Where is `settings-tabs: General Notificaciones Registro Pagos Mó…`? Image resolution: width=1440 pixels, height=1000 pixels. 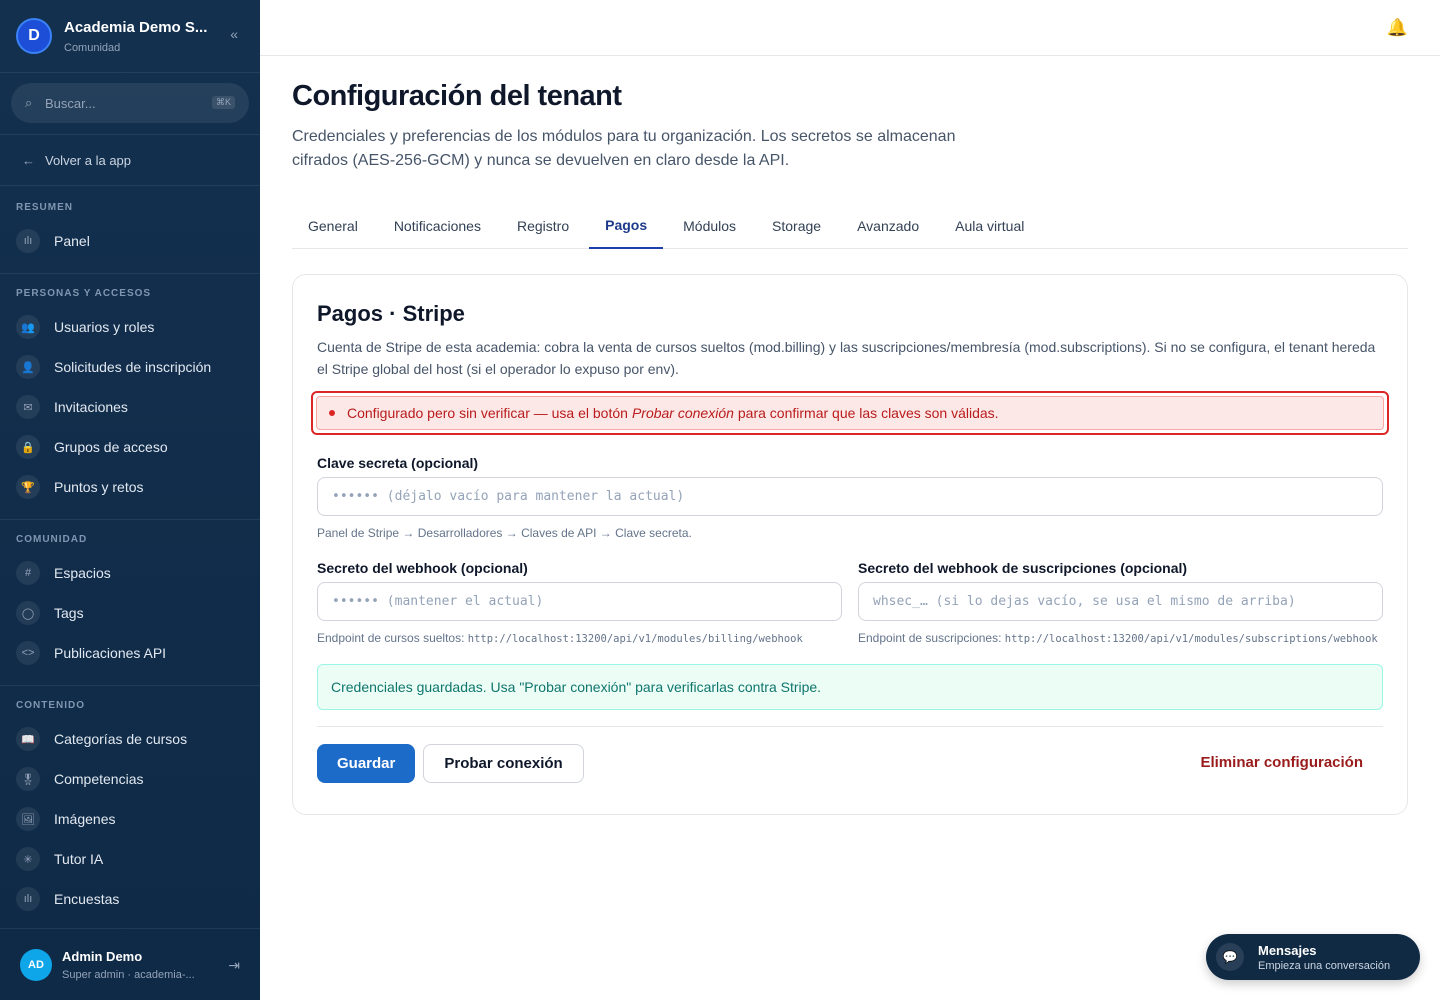 settings-tabs: General Notificaciones Registro Pagos Mó… is located at coordinates (850, 226).